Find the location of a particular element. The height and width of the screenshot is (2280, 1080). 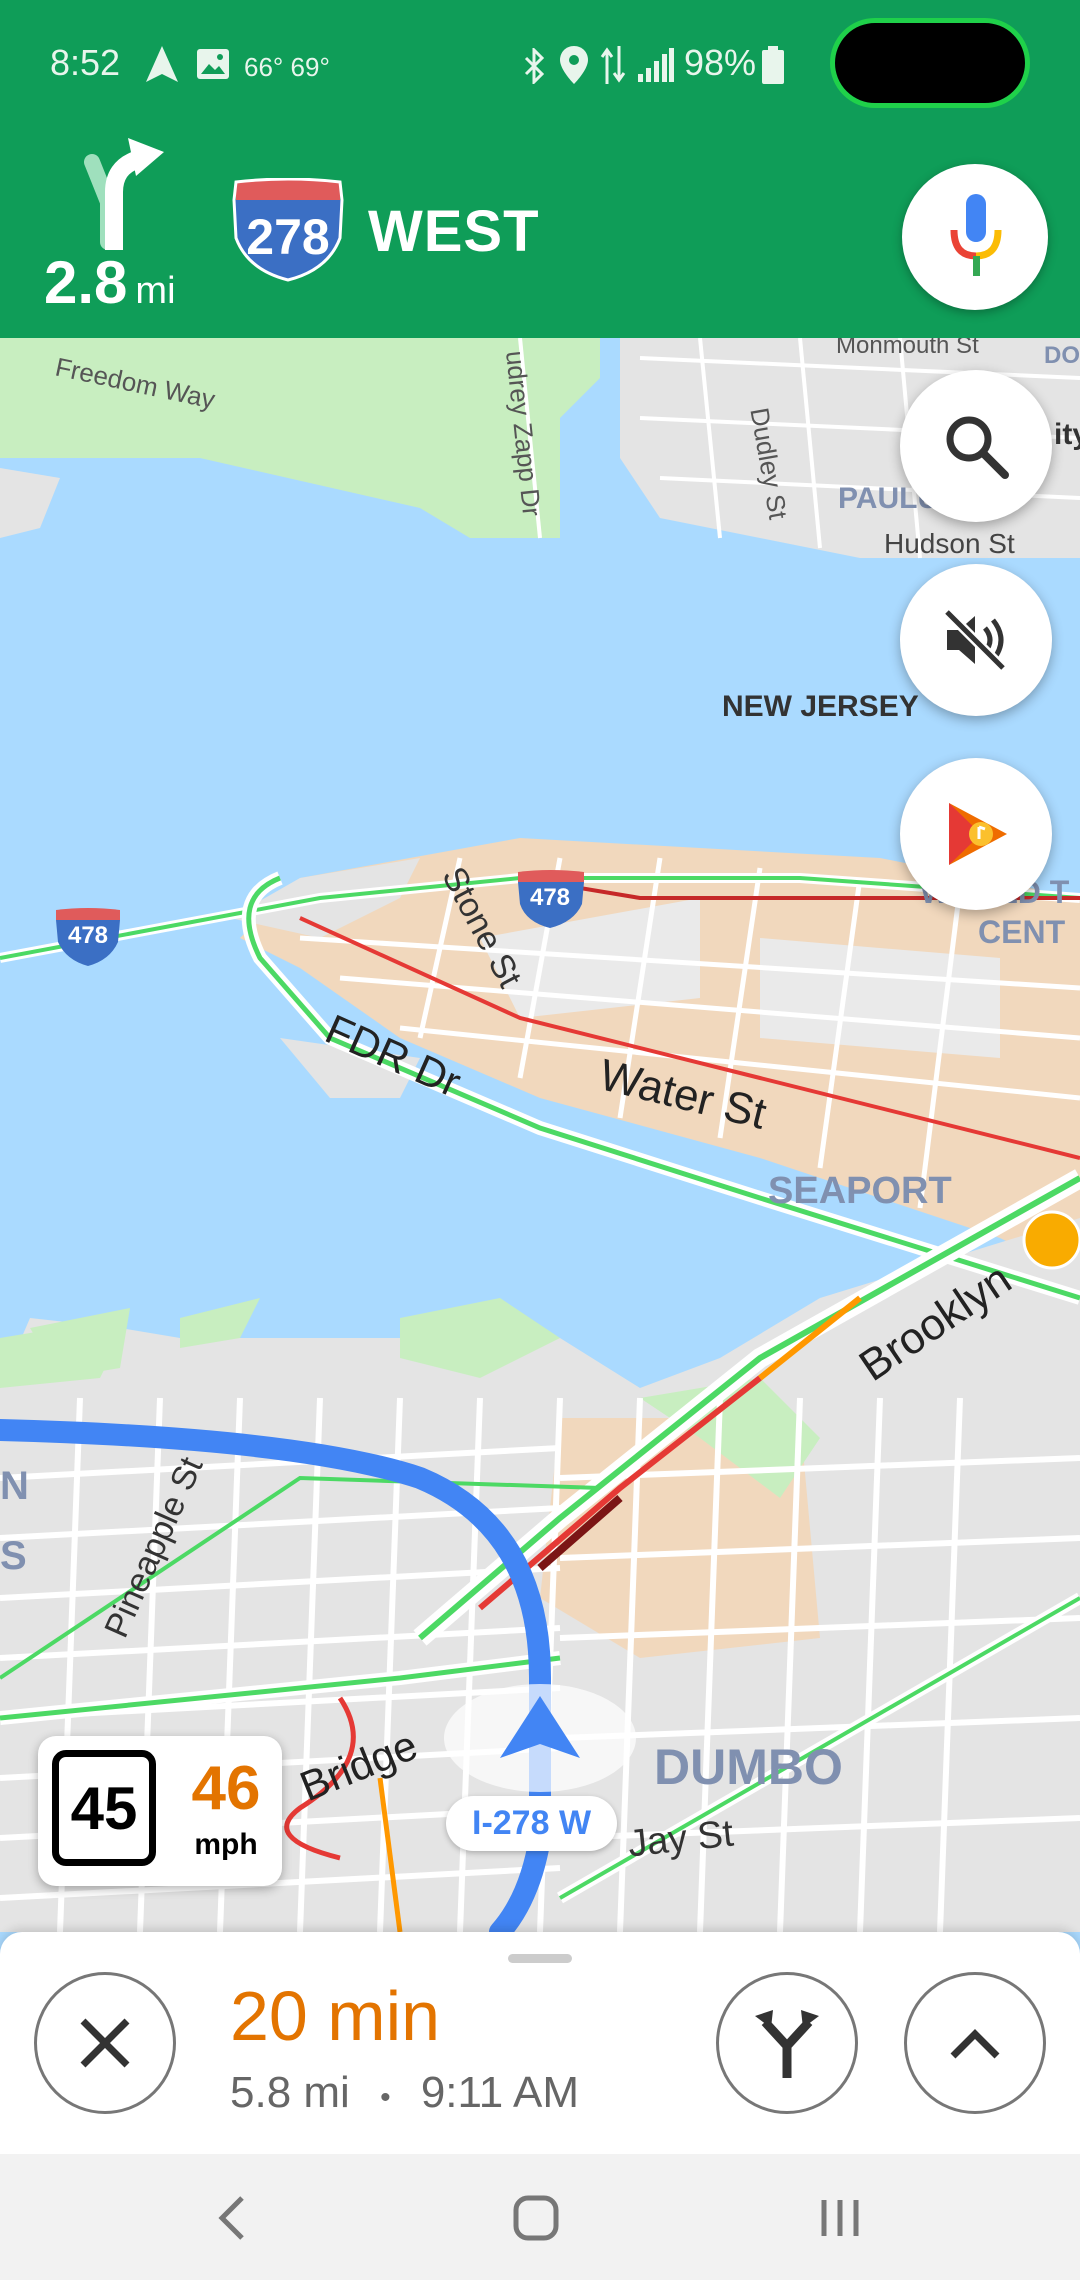

interstate-shield: 278 is located at coordinates (288, 230).